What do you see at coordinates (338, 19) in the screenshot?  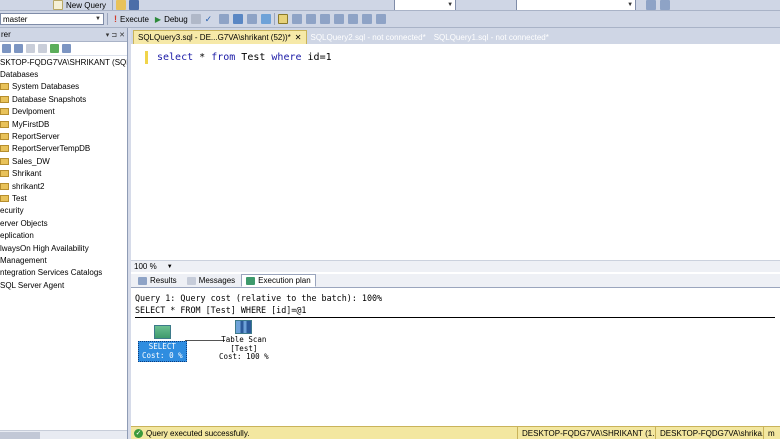 I see `comment-icon` at bounding box center [338, 19].